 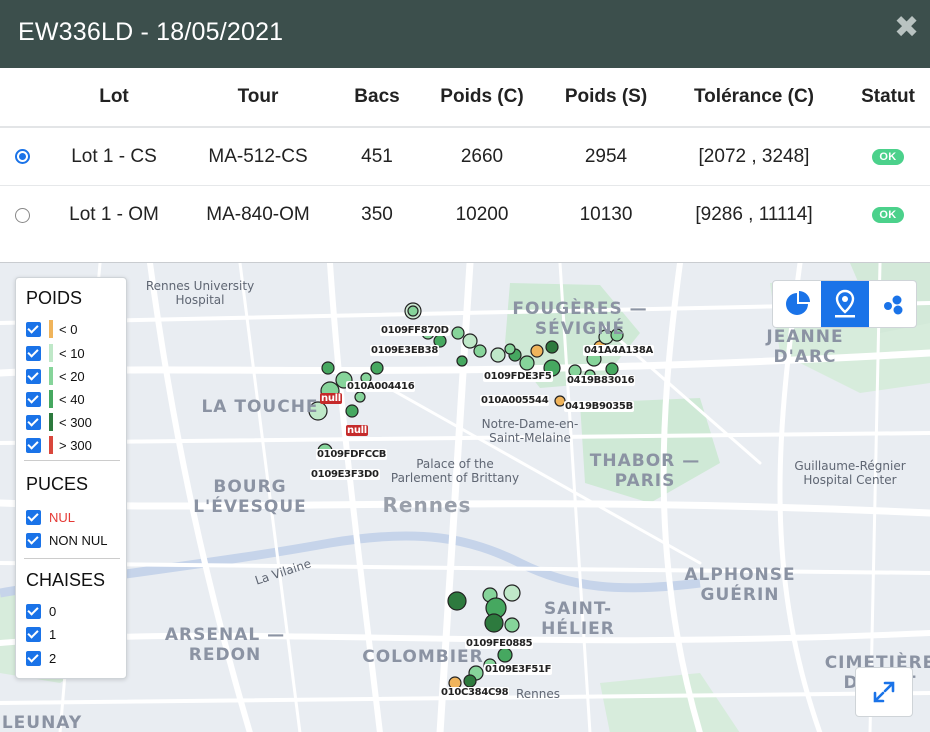 What do you see at coordinates (55, 353) in the screenshot?
I see `legend-item: < 10` at bounding box center [55, 353].